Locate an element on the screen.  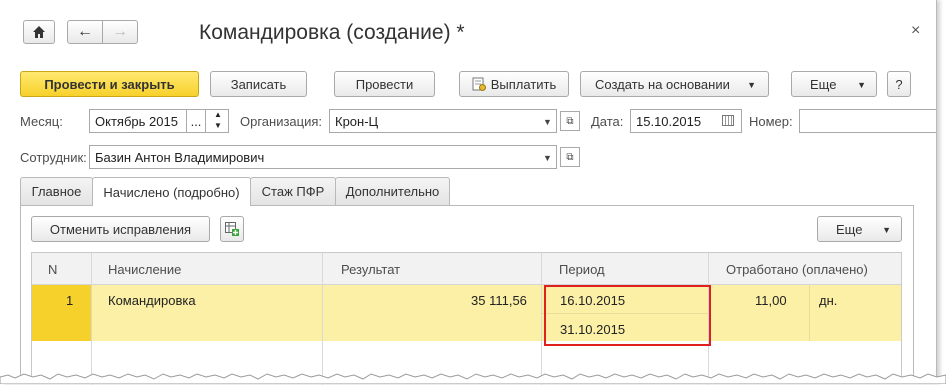
period-highlight-frame is located at coordinates (627, 315).